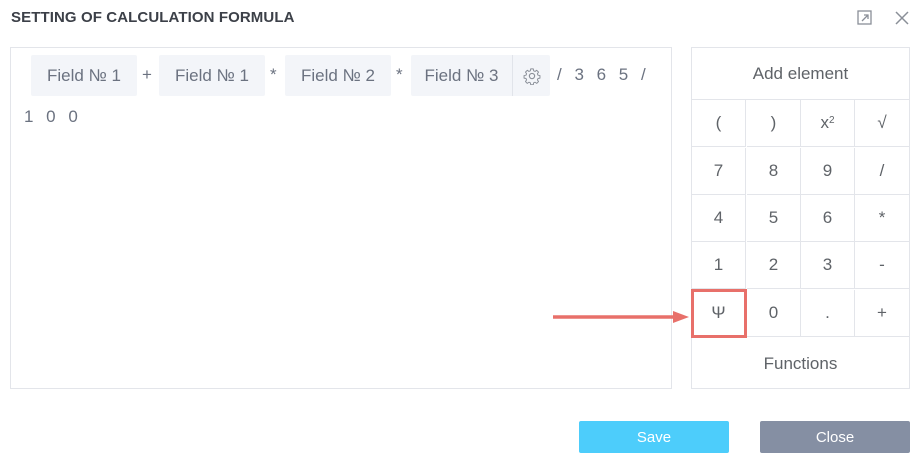 The height and width of the screenshot is (459, 916). What do you see at coordinates (461, 75) in the screenshot?
I see `formula-field-chip-label: Field № 3` at bounding box center [461, 75].